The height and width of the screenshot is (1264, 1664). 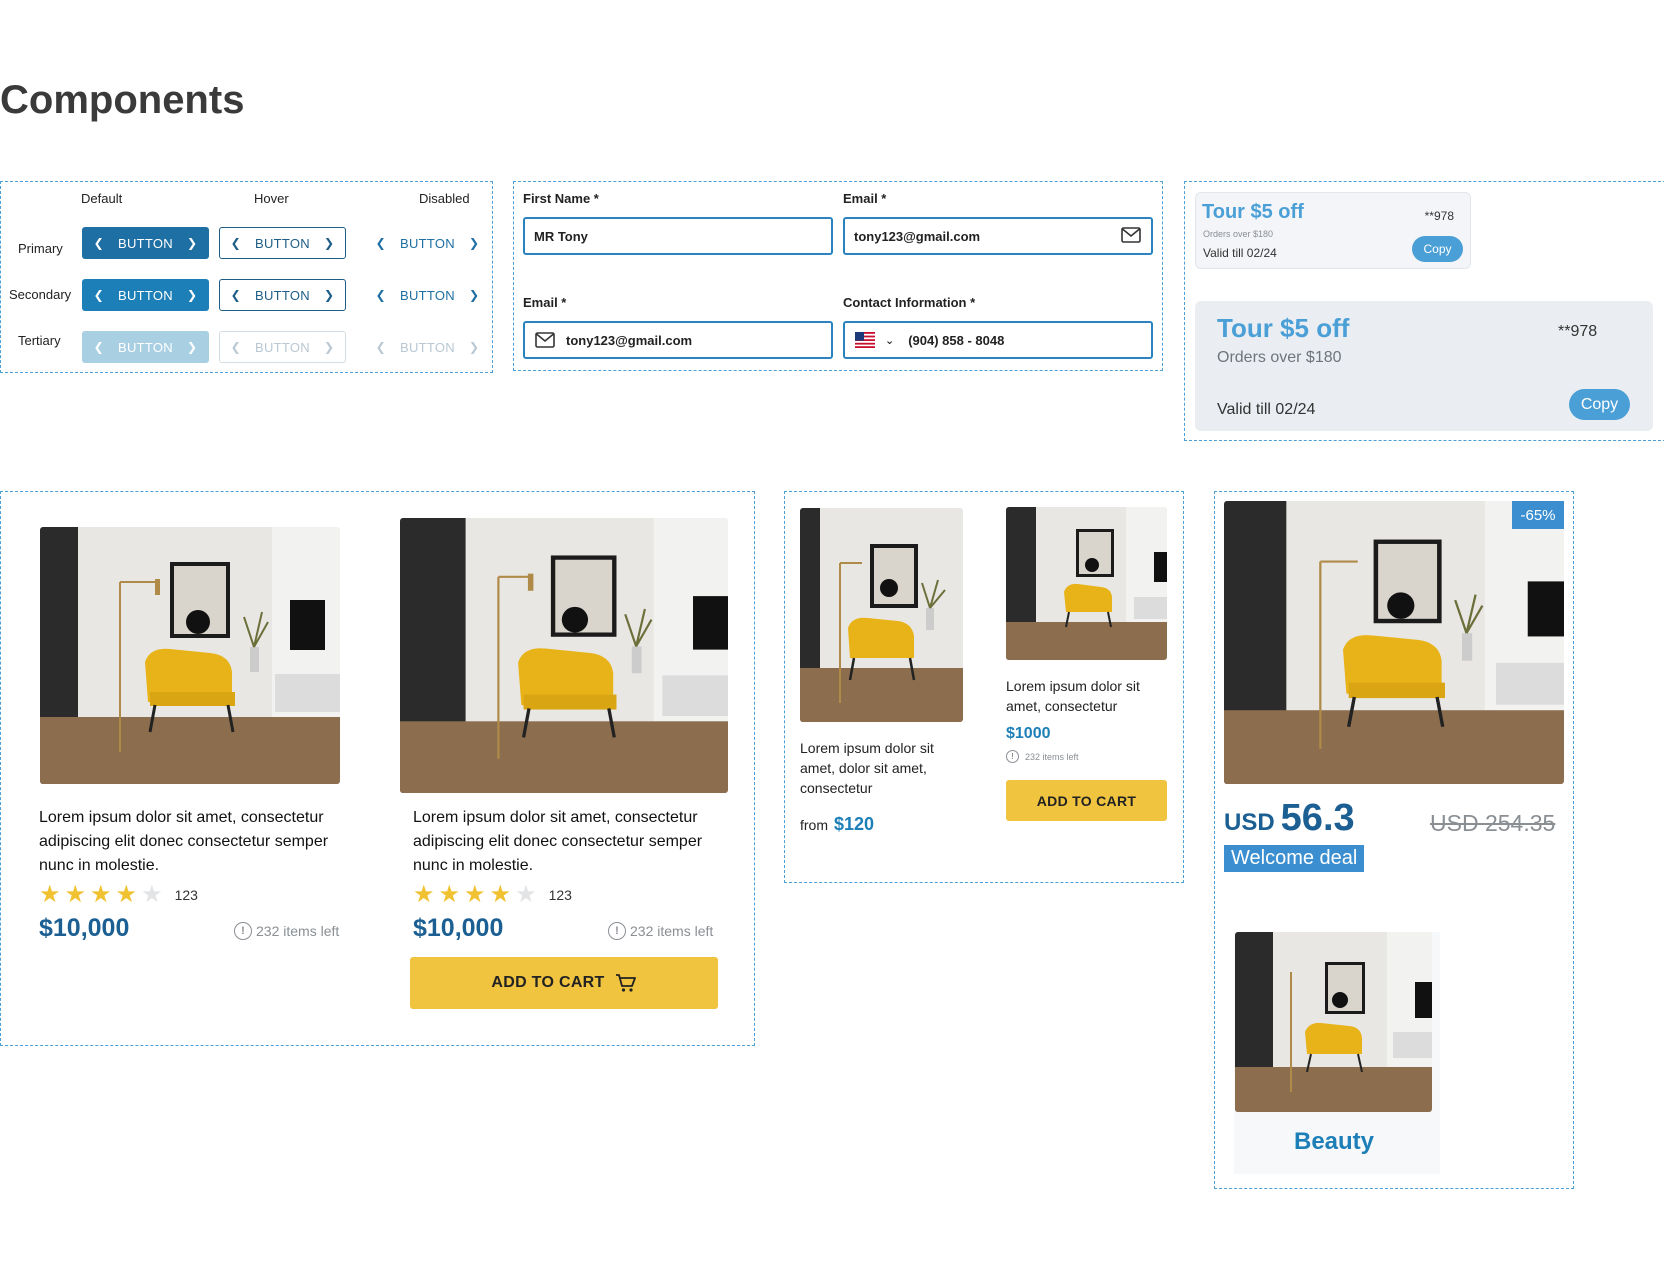 What do you see at coordinates (865, 340) in the screenshot?
I see `us-flag-icon` at bounding box center [865, 340].